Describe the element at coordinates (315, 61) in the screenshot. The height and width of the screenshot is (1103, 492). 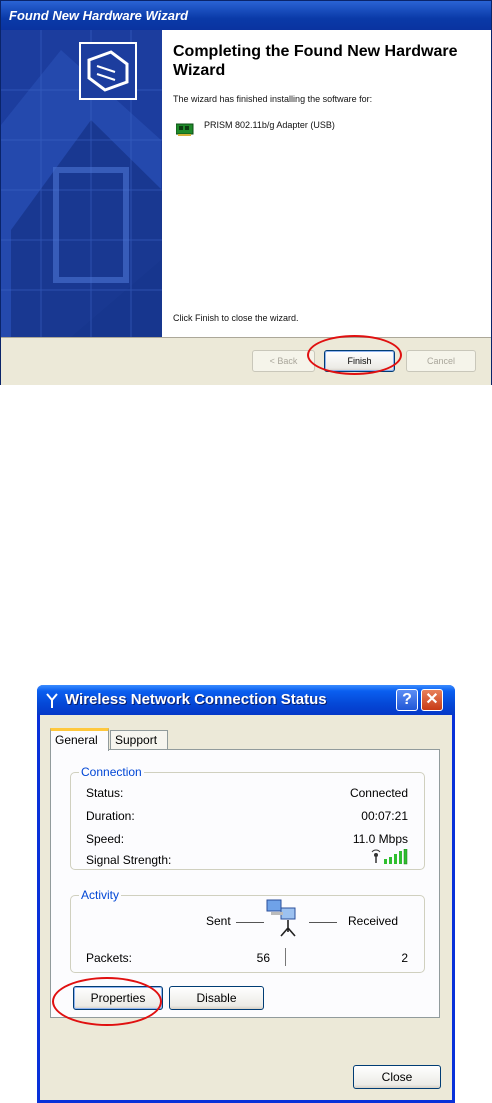
I see `wizard-heading: Completing the Found New Hardware Wizard` at that location.